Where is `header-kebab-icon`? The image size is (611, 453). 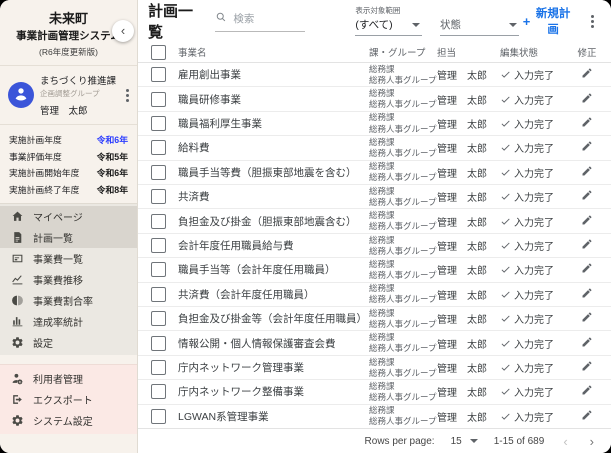 header-kebab-icon is located at coordinates (592, 21).